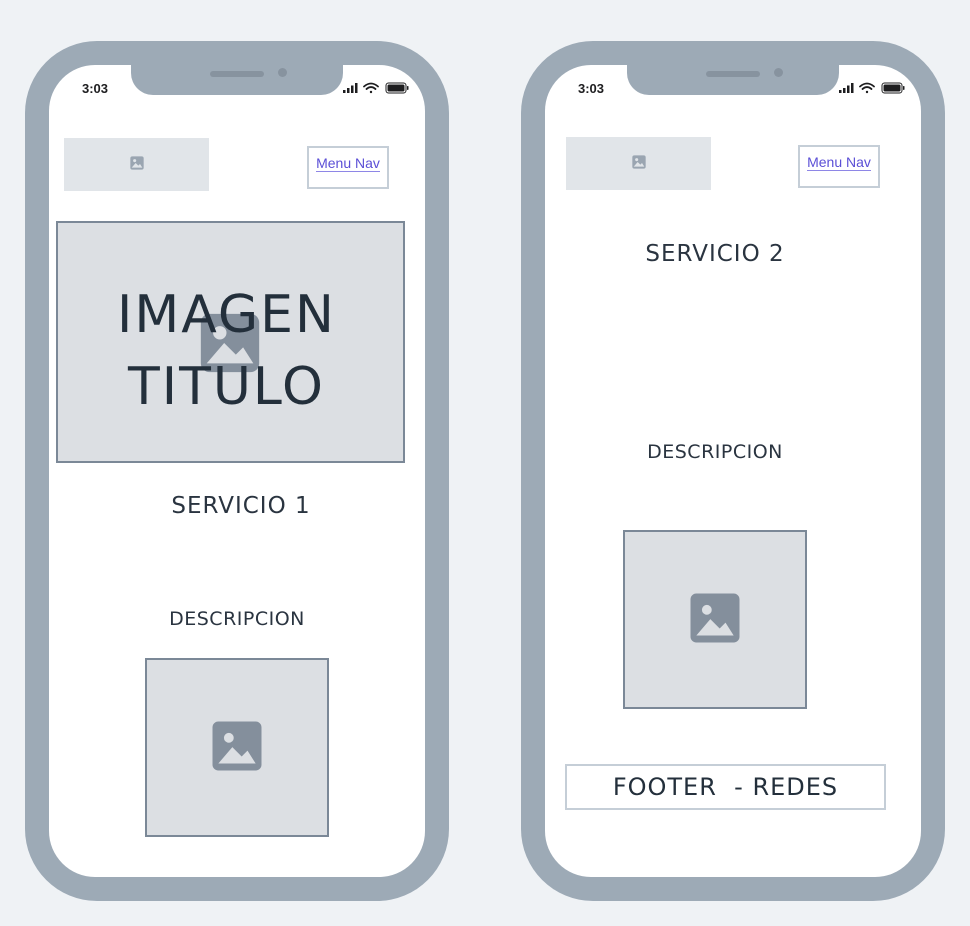  What do you see at coordinates (226, 315) in the screenshot?
I see `hero-title-line: IMAGEN` at bounding box center [226, 315].